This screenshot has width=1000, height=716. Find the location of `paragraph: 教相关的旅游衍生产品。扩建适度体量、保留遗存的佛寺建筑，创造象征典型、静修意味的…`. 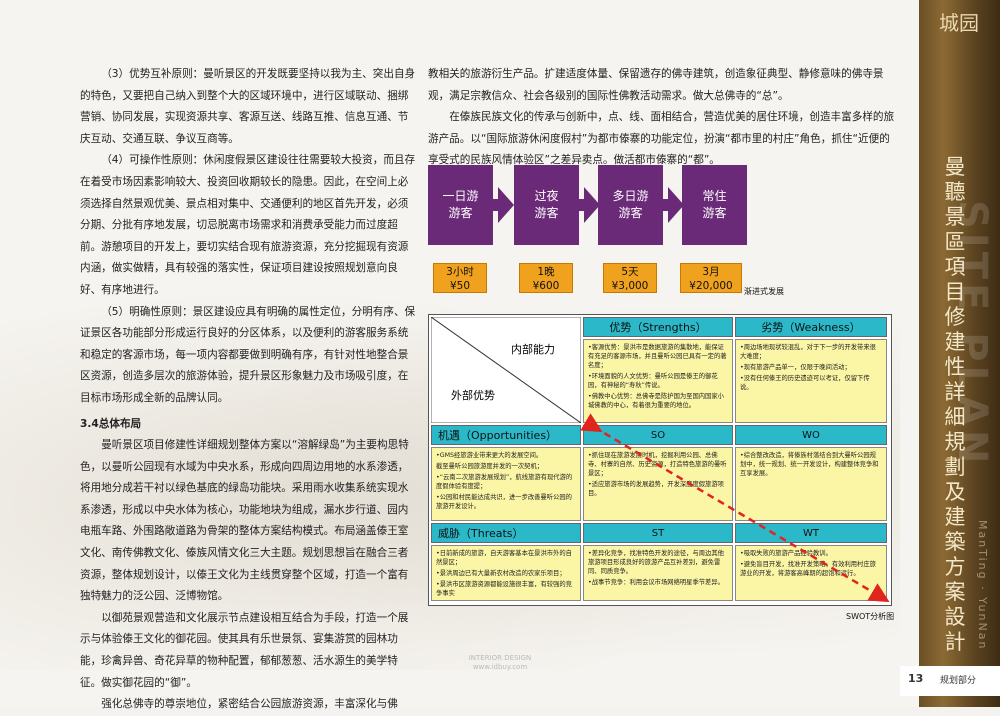

paragraph: 教相关的旅游衍生产品。扩建适度体量、保留遗存的佛寺建筑，创造象征典型、静修意味的… is located at coordinates (656, 85).